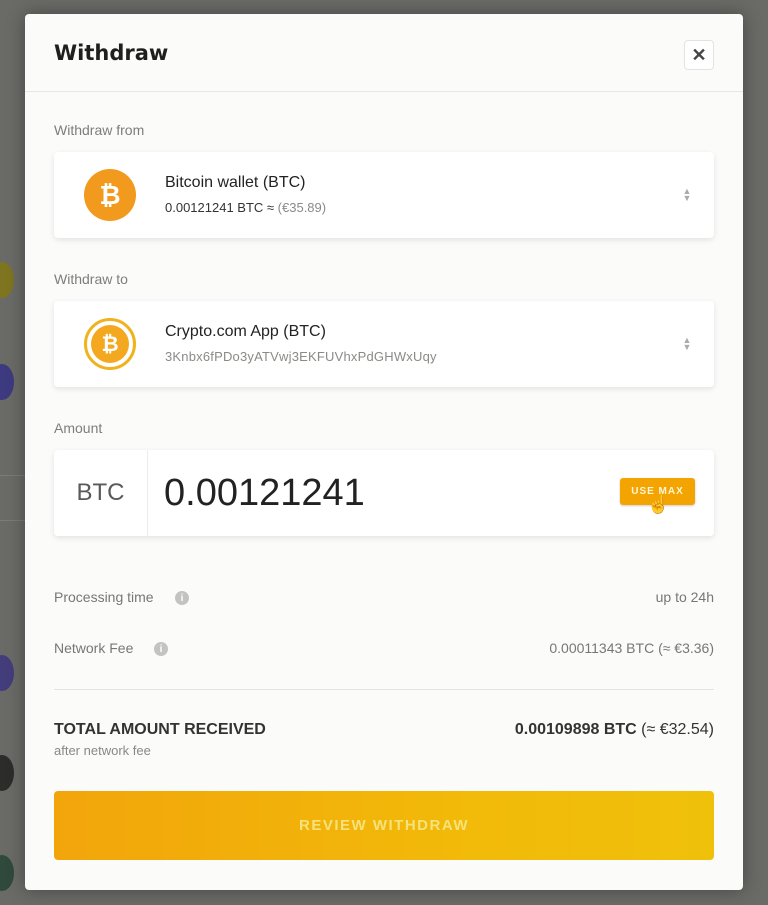 This screenshot has height=905, width=768. What do you see at coordinates (374, 493) in the screenshot?
I see `amount-input` at bounding box center [374, 493].